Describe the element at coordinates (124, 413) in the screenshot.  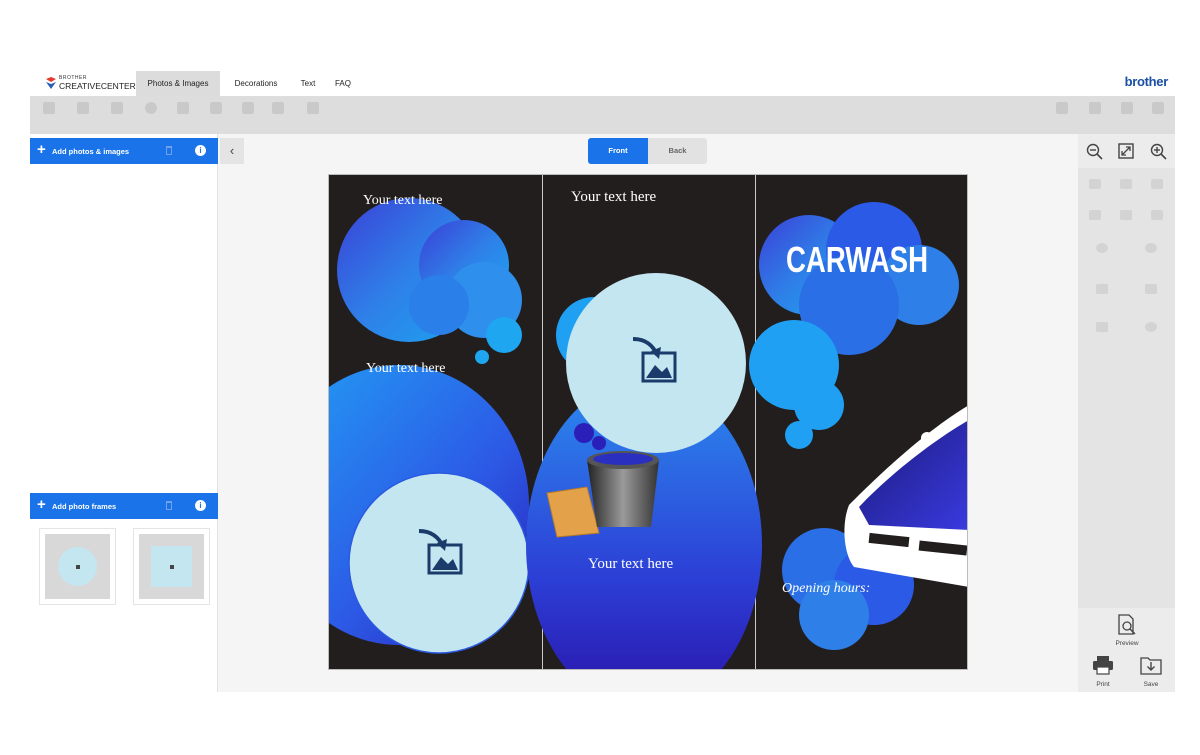
I see `left-panel` at that location.